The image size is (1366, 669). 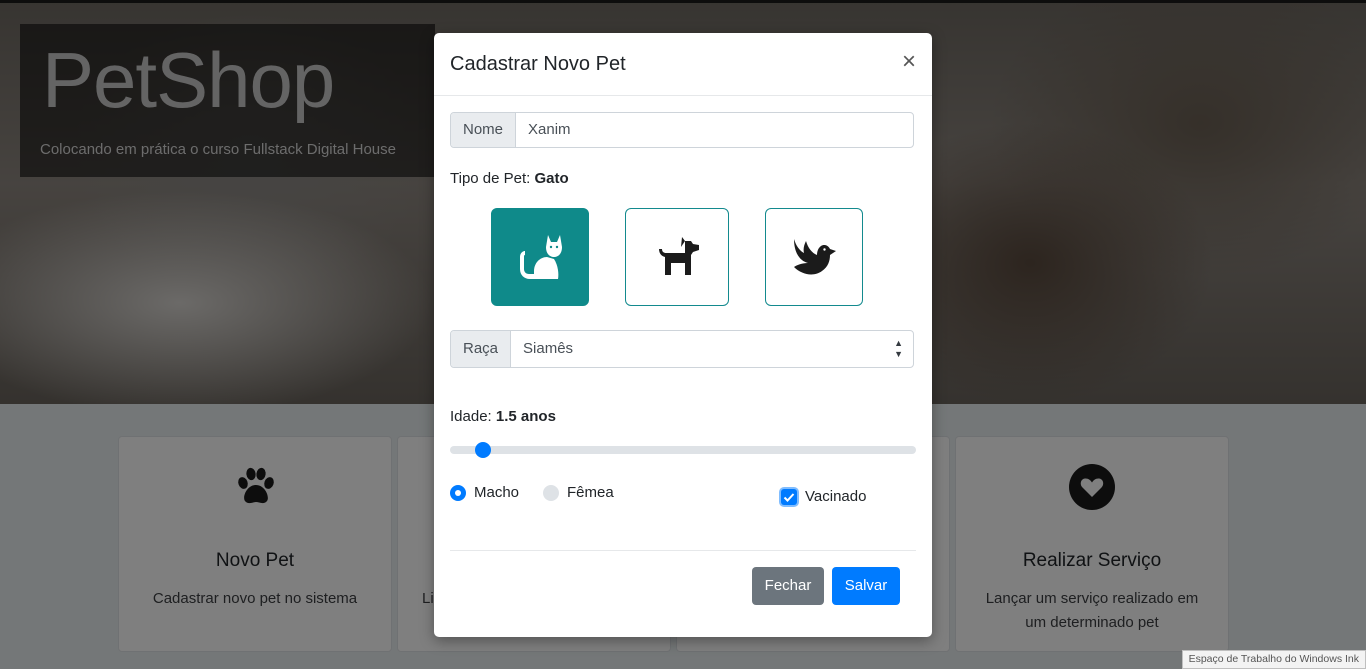 I want to click on pet-type-bird-button, so click(x=814, y=257).